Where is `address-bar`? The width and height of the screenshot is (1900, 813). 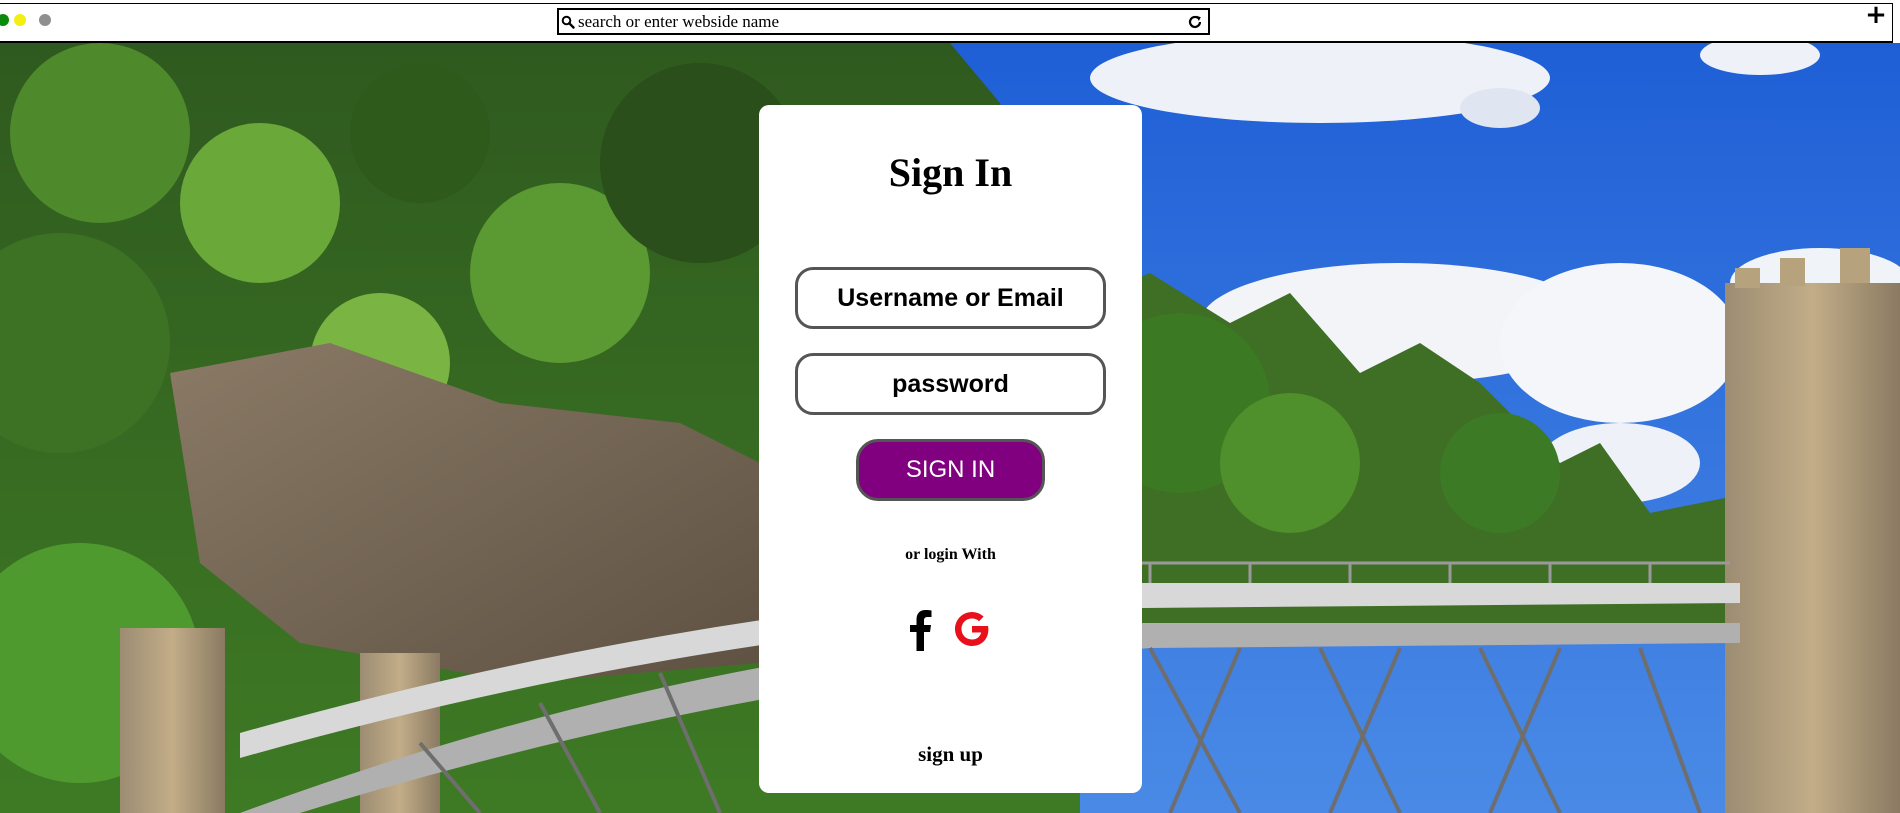 address-bar is located at coordinates (883, 21).